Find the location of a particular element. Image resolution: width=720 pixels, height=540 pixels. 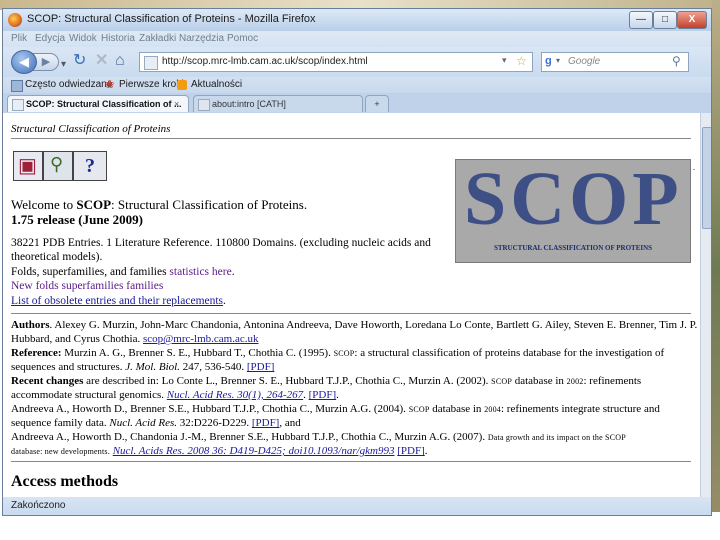

tab-close-icon: × is located at coordinates (176, 104).